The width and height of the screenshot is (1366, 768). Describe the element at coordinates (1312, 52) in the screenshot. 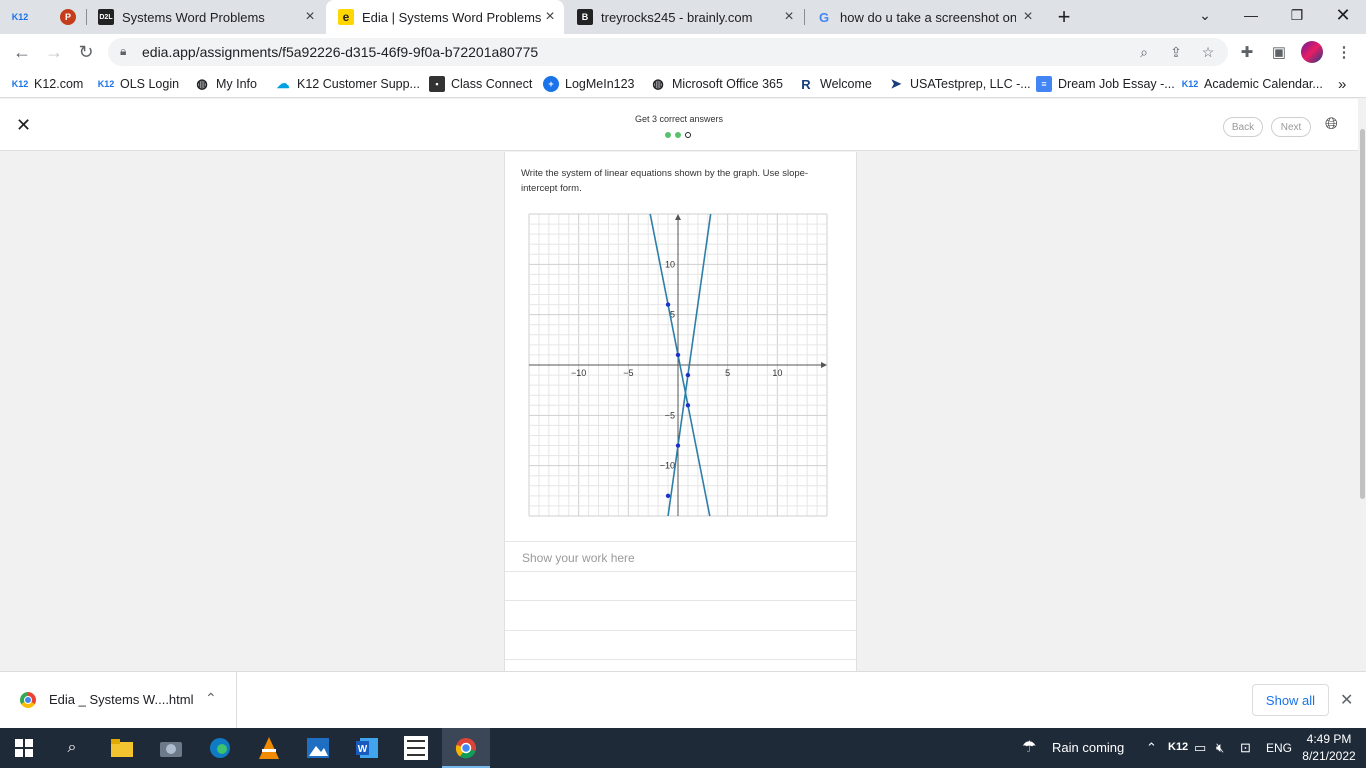

I see `profile-avatar` at that location.